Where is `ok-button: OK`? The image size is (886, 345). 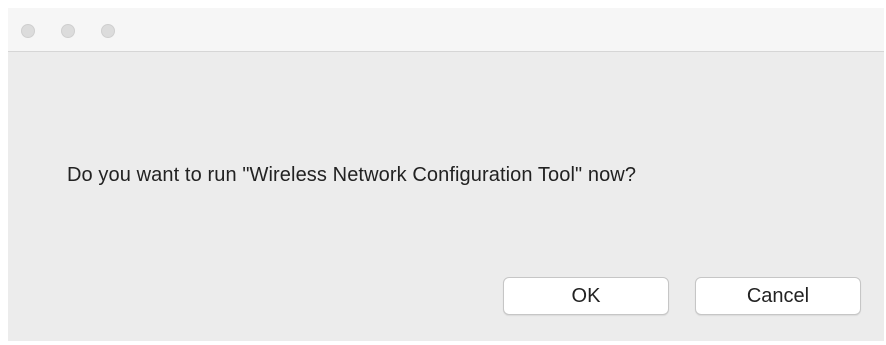
ok-button: OK is located at coordinates (586, 296).